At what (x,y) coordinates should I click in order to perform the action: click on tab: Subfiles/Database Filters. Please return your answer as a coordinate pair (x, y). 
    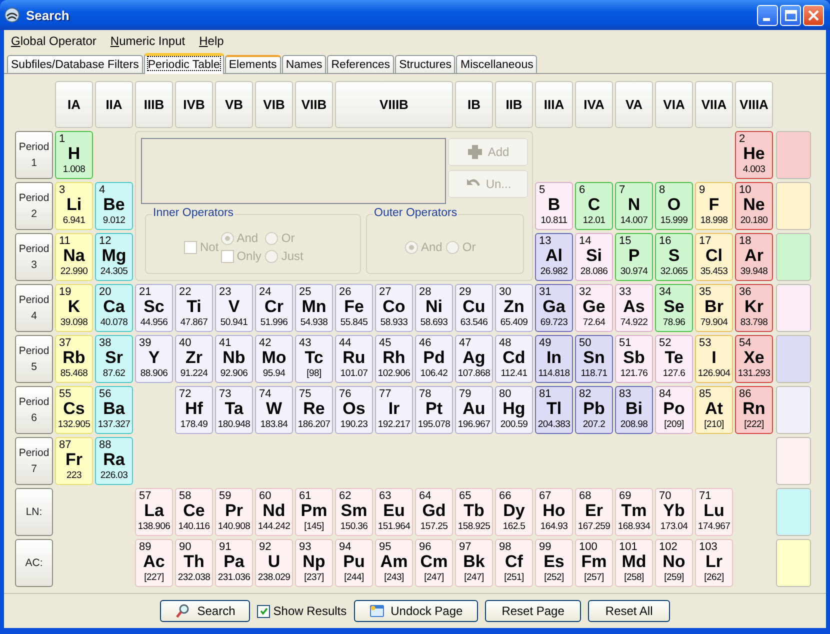
    Looking at the image, I should click on (75, 64).